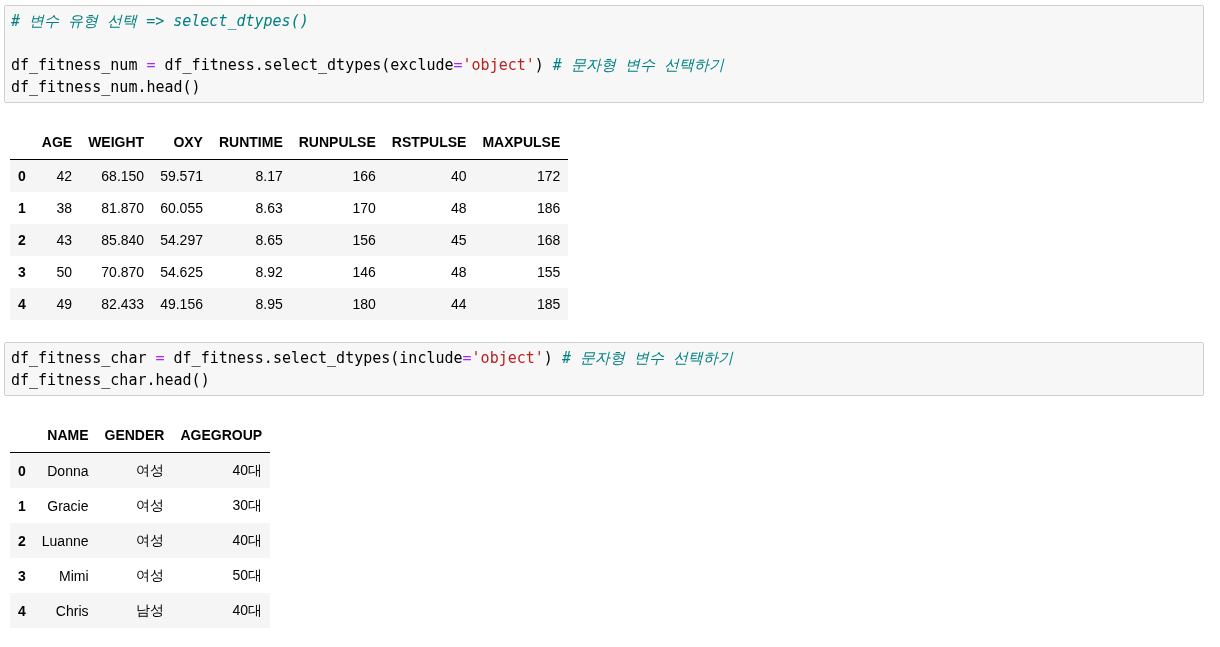  Describe the element at coordinates (65, 435) in the screenshot. I see `column-header: NAME` at that location.